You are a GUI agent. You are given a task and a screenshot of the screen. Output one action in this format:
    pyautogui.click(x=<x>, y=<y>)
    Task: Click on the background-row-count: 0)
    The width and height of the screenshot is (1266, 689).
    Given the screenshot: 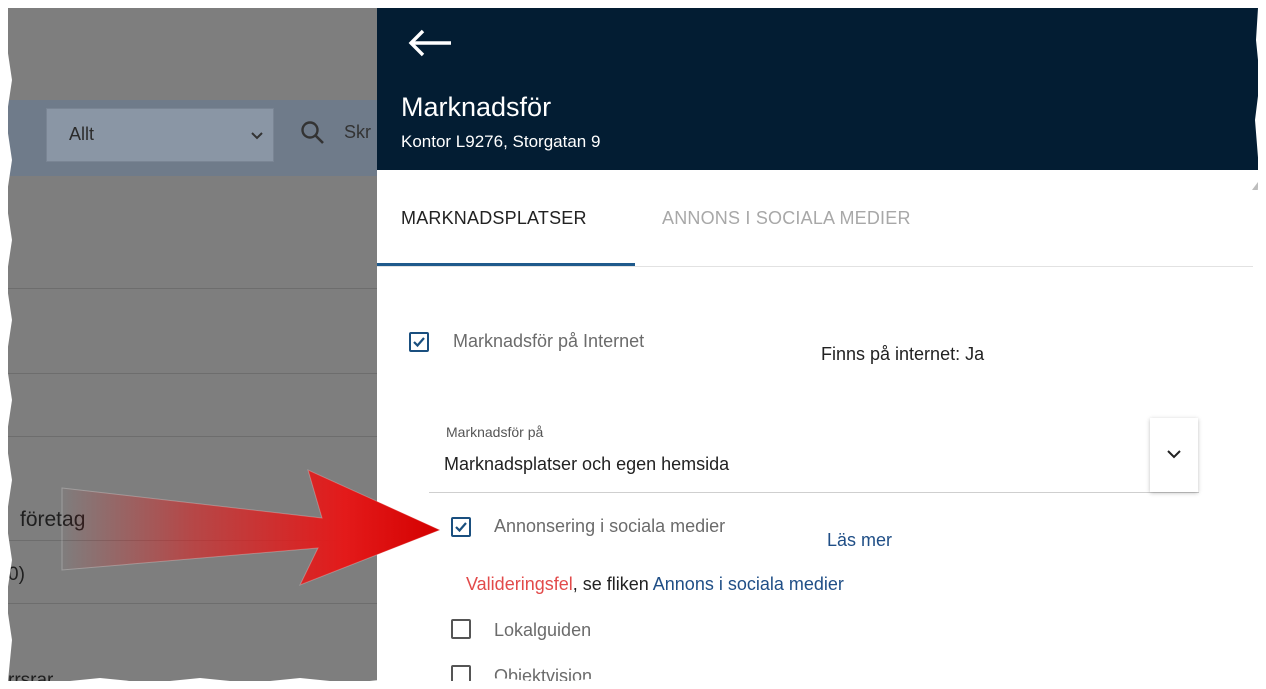 What is the action you would take?
    pyautogui.click(x=16, y=574)
    